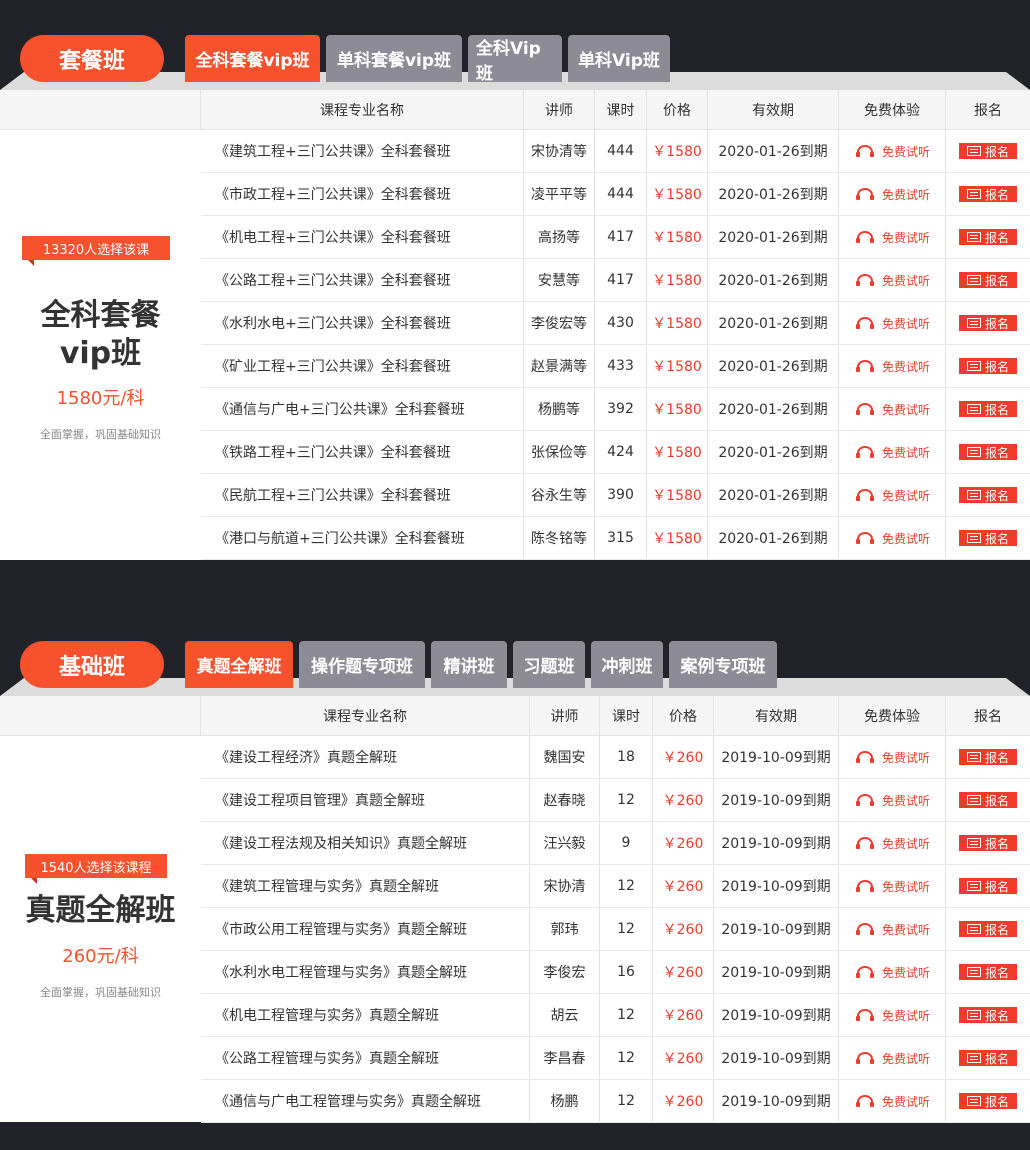 The image size is (1030, 1150). Describe the element at coordinates (723, 664) in the screenshot. I see `tab-6: 案例专项班` at that location.